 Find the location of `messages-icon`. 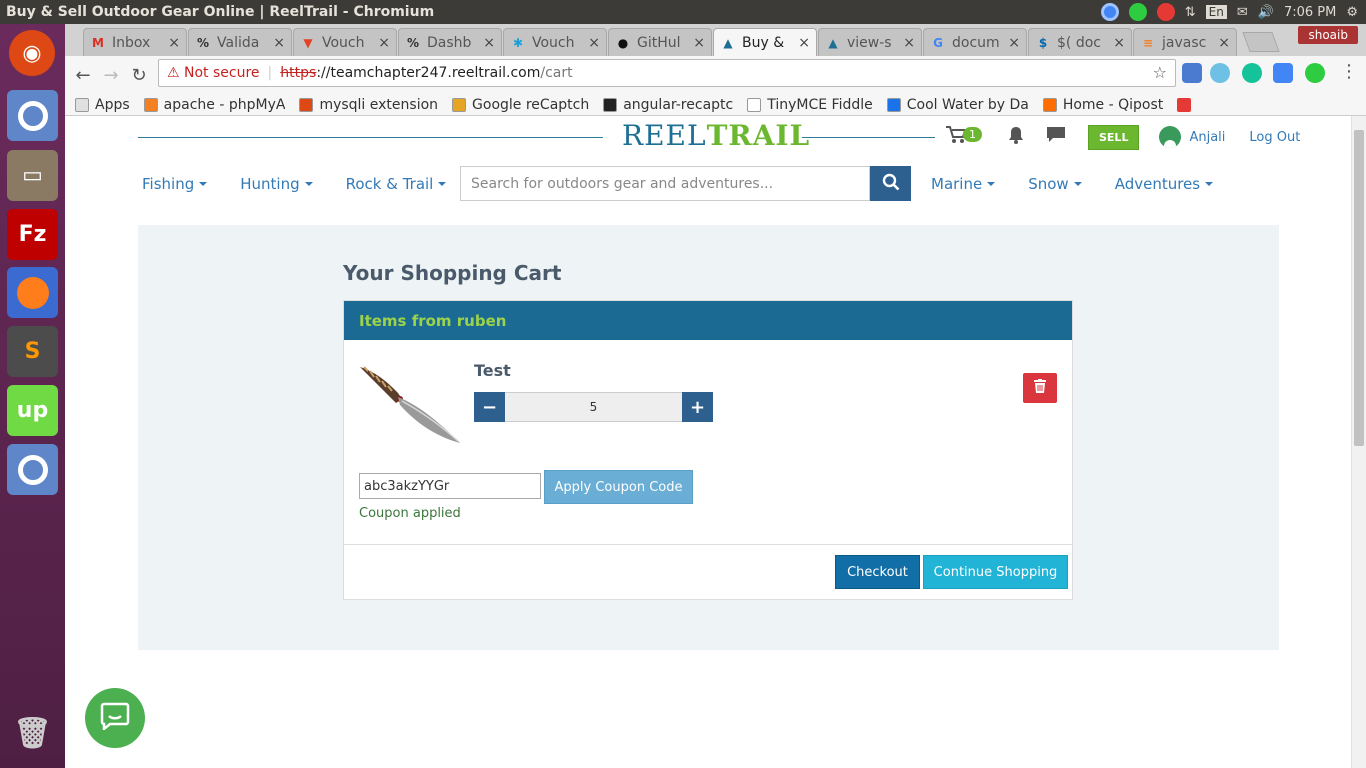

messages-icon is located at coordinates (1056, 137).